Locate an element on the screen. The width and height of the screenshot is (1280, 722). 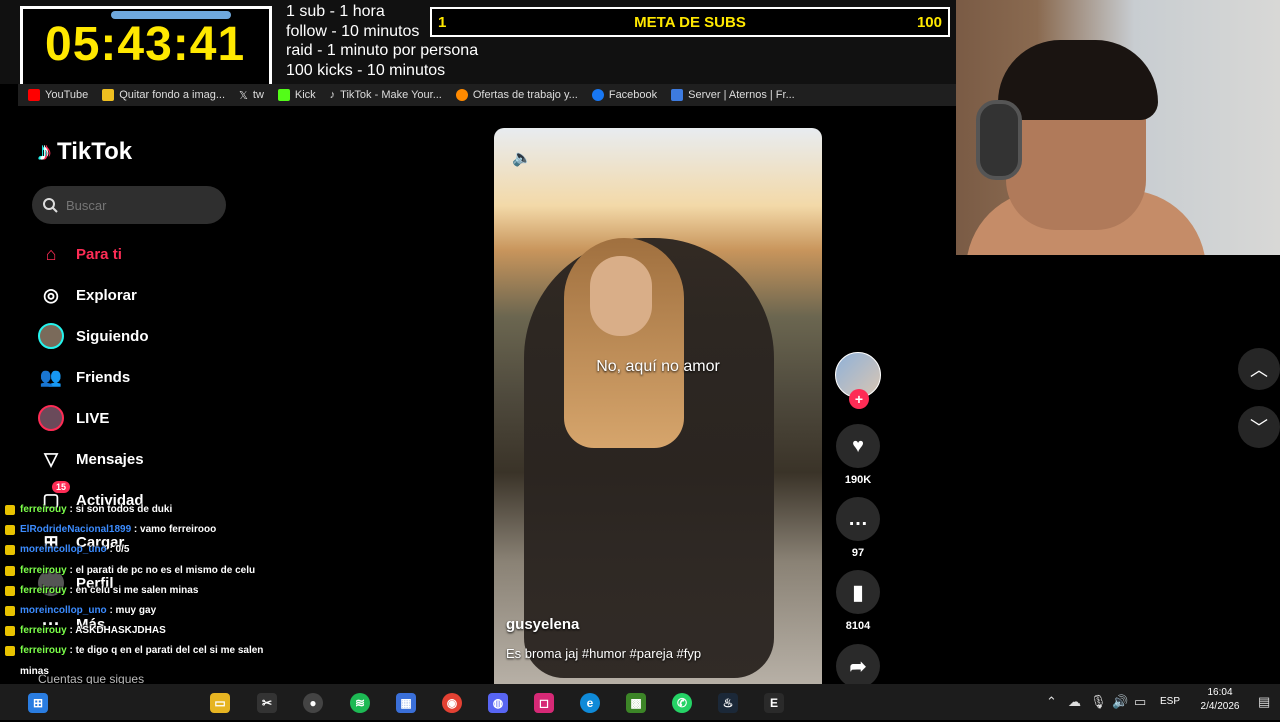
live-icon is located at coordinates (51, 418).